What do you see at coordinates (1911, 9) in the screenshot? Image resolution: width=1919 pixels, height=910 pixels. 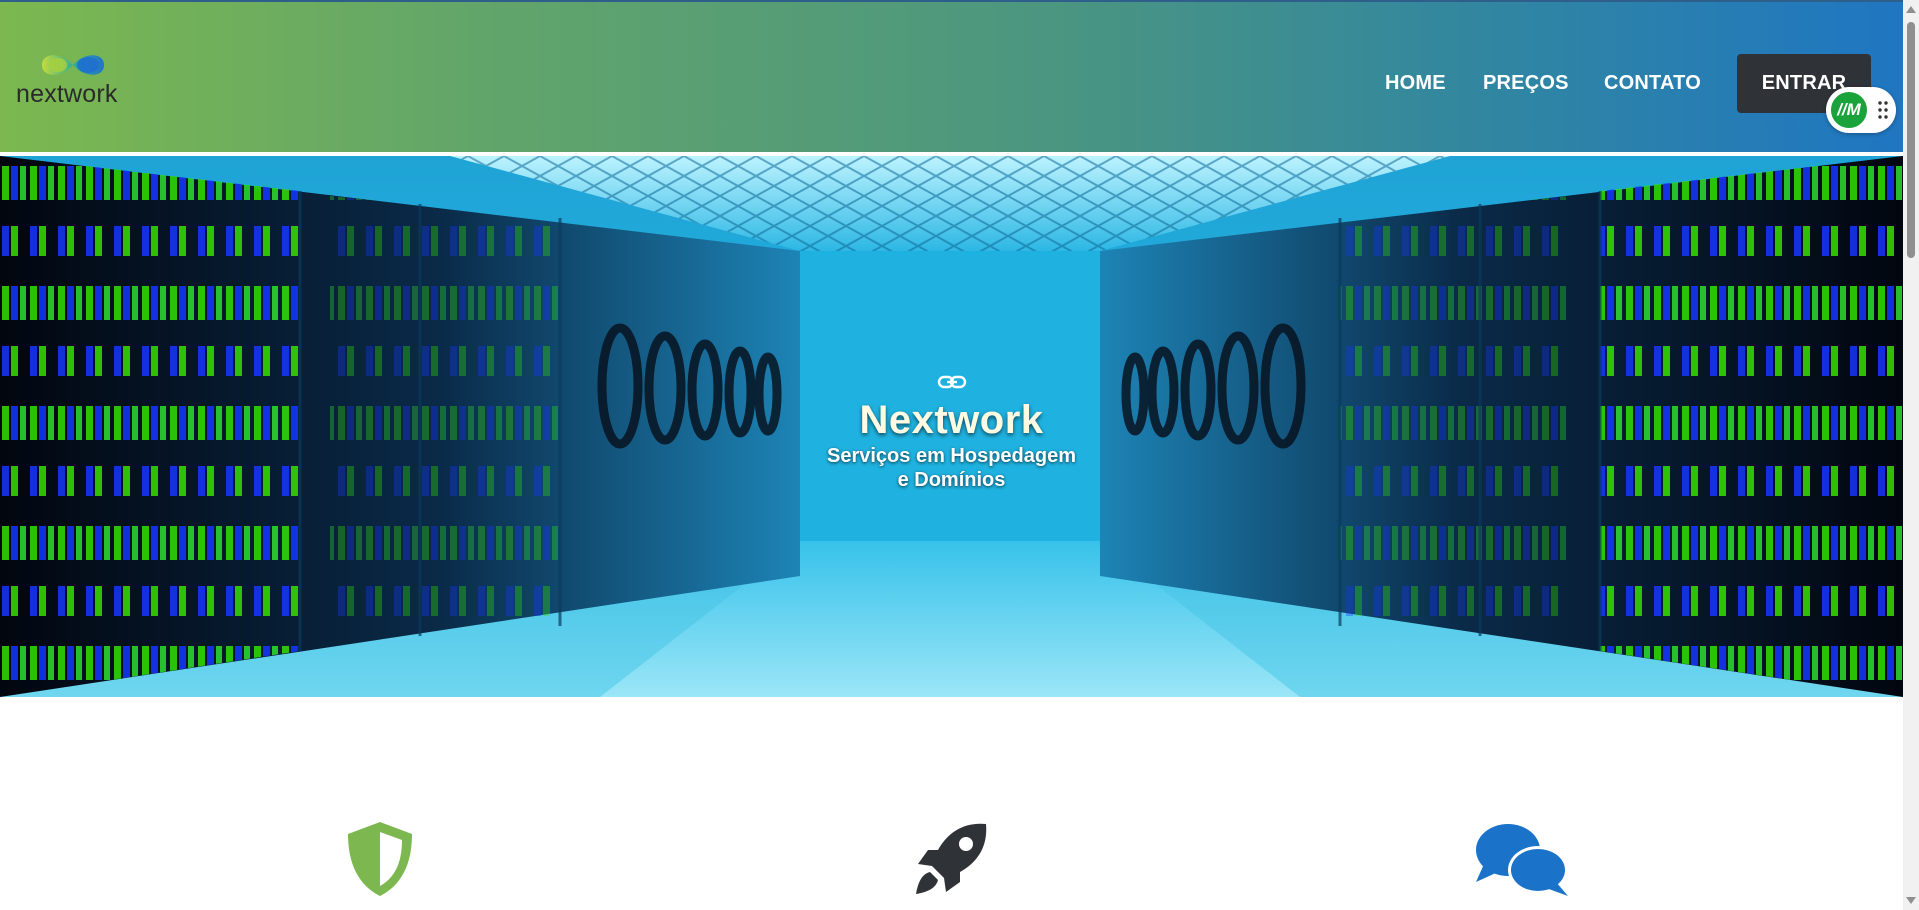 I see `scroll-up-arrow-icon` at bounding box center [1911, 9].